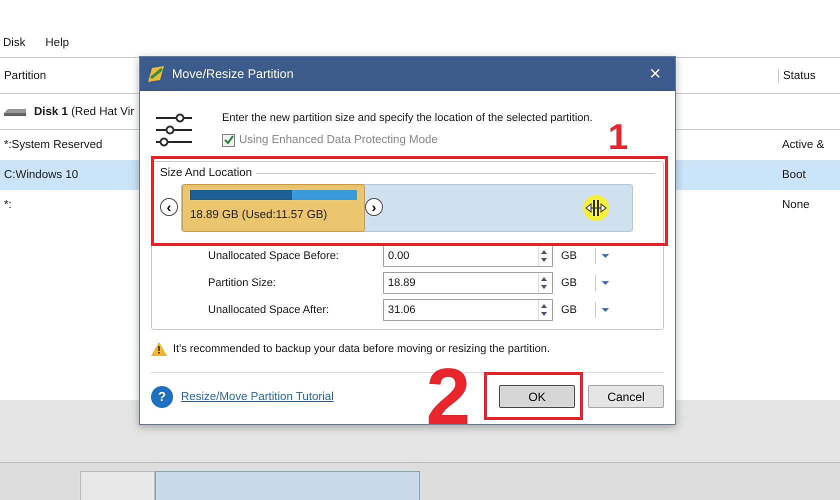  Describe the element at coordinates (803, 145) in the screenshot. I see `table-cell: Active &` at that location.